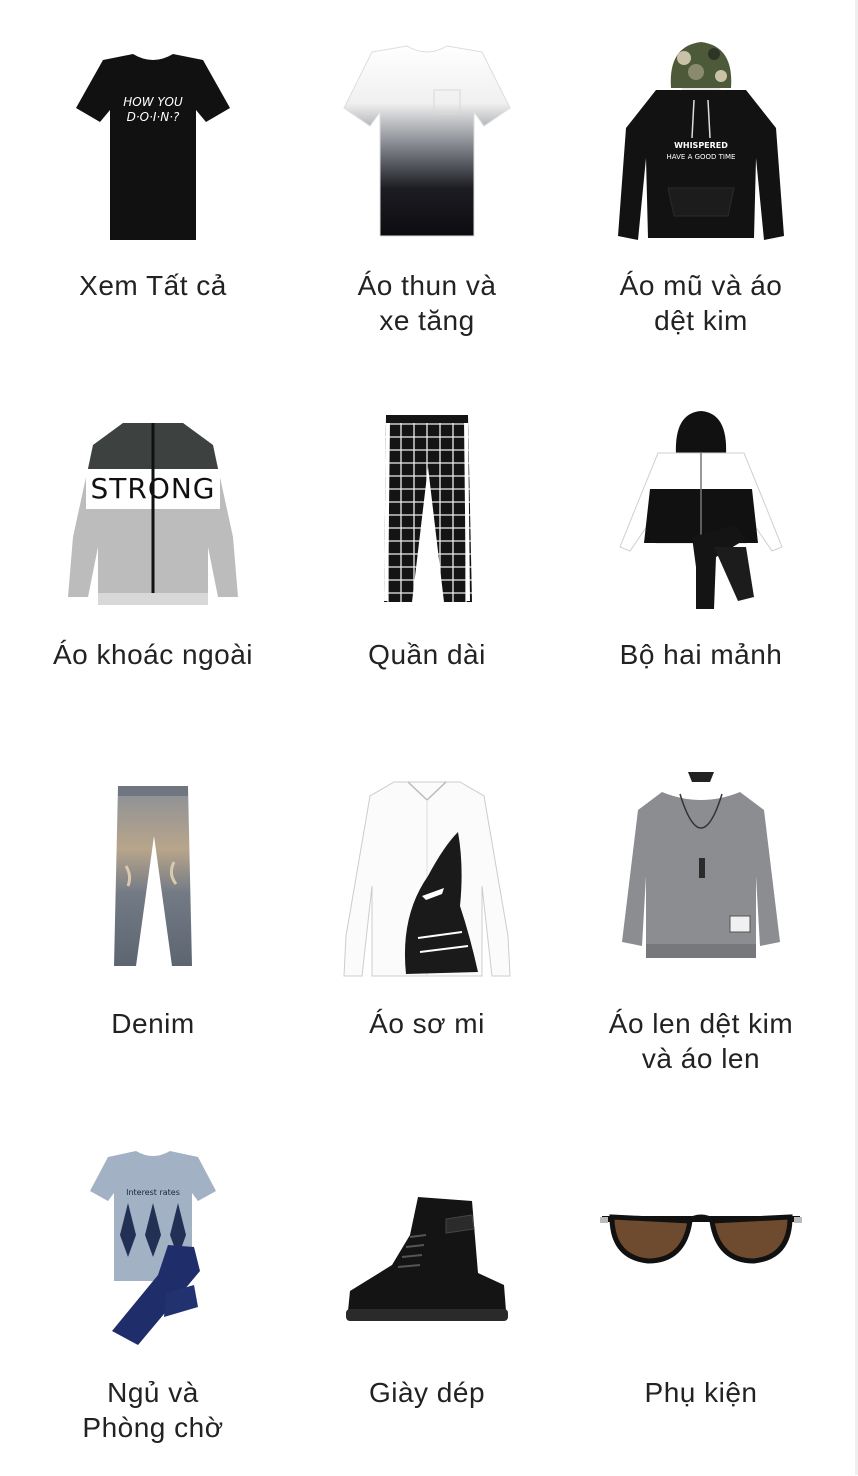 This screenshot has height=1476, width=858. What do you see at coordinates (427, 654) in the screenshot?
I see `category-label: Quần dài` at bounding box center [427, 654].